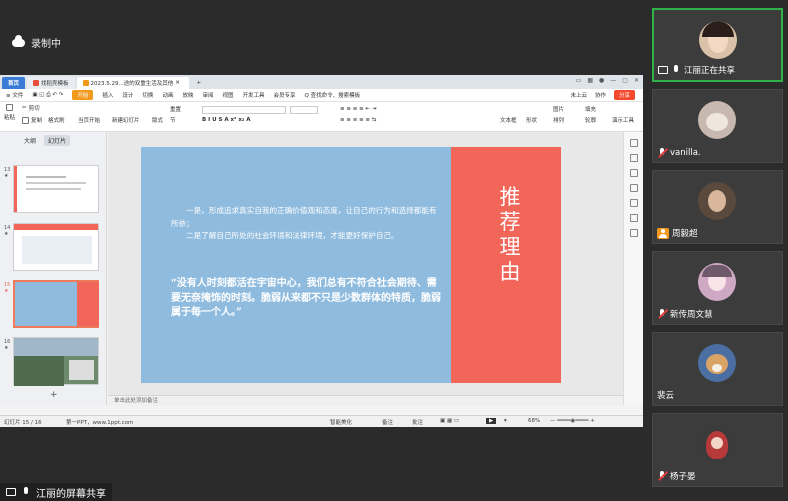 The width and height of the screenshot is (788, 501). Describe the element at coordinates (207, 95) in the screenshot. I see `menu-review: 审阅` at that location.